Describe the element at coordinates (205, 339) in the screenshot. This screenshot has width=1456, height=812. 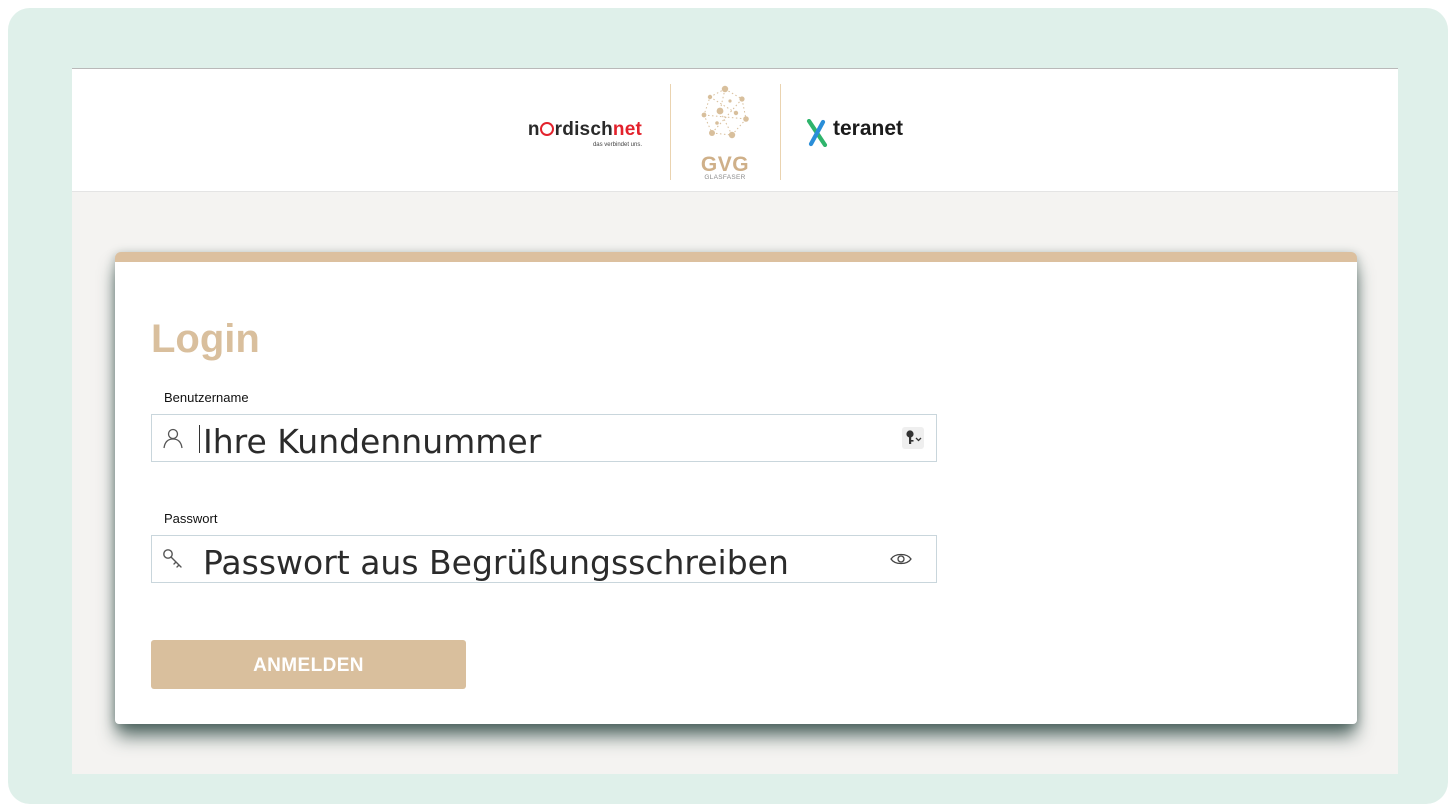
I see `page-title: Login` at that location.